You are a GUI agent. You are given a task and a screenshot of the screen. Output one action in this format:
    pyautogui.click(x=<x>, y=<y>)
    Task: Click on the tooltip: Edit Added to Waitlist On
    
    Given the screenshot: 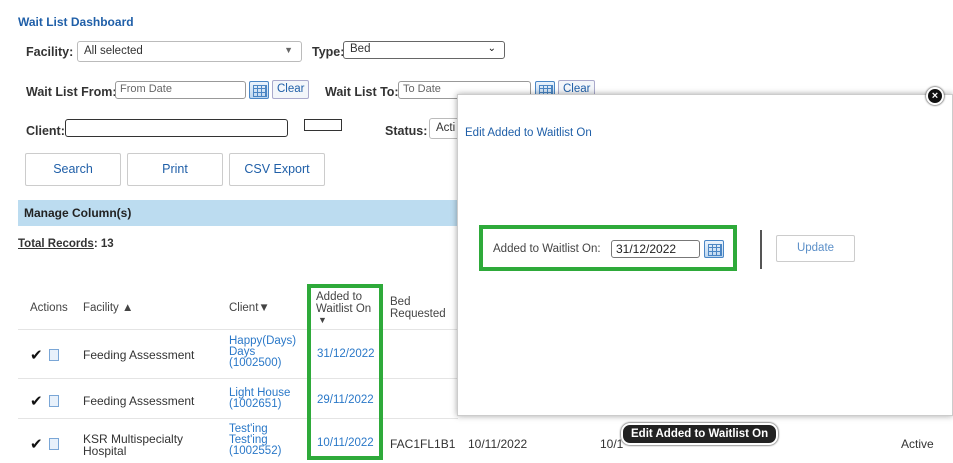 What is the action you would take?
    pyautogui.click(x=700, y=434)
    